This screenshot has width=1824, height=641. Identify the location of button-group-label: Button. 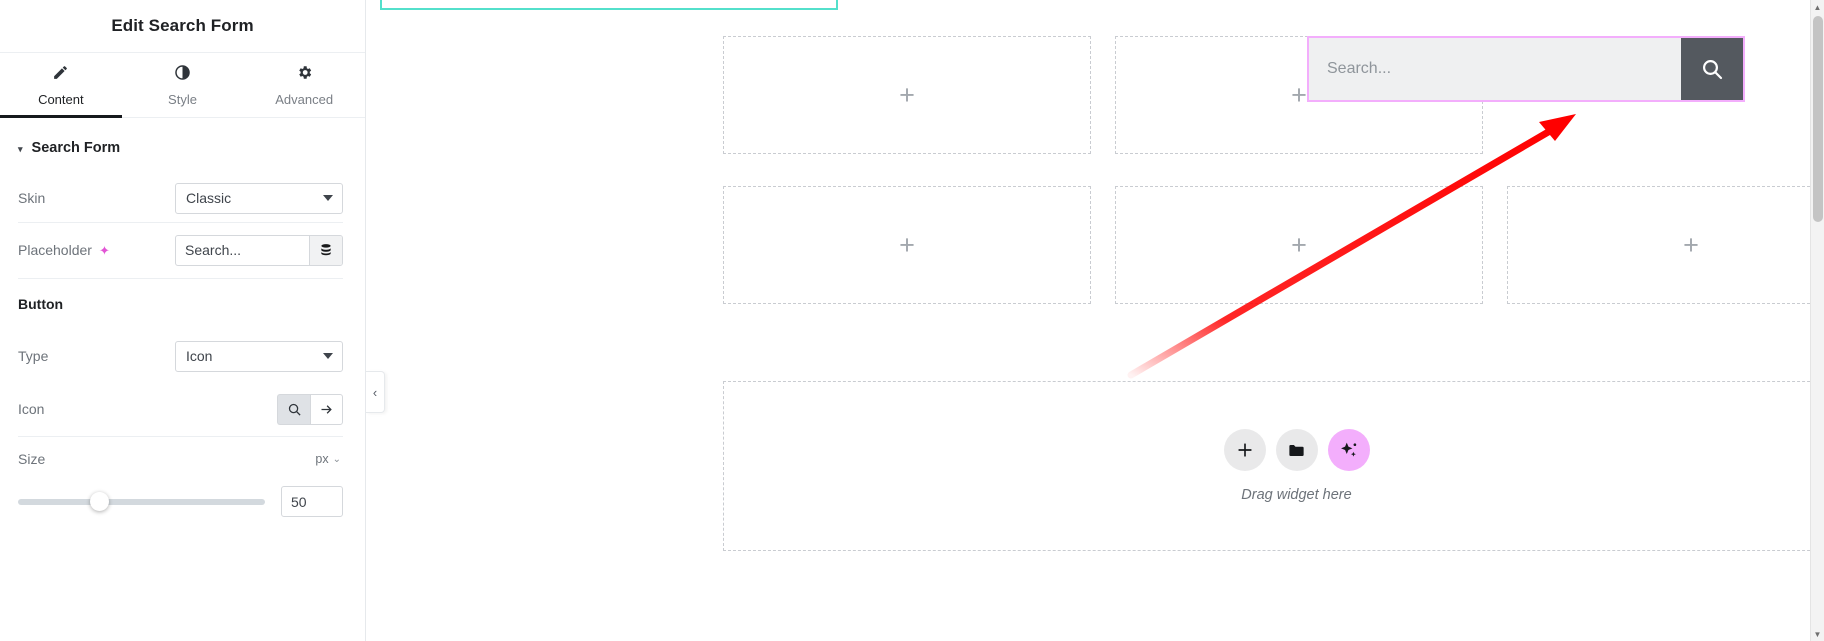
(41, 304).